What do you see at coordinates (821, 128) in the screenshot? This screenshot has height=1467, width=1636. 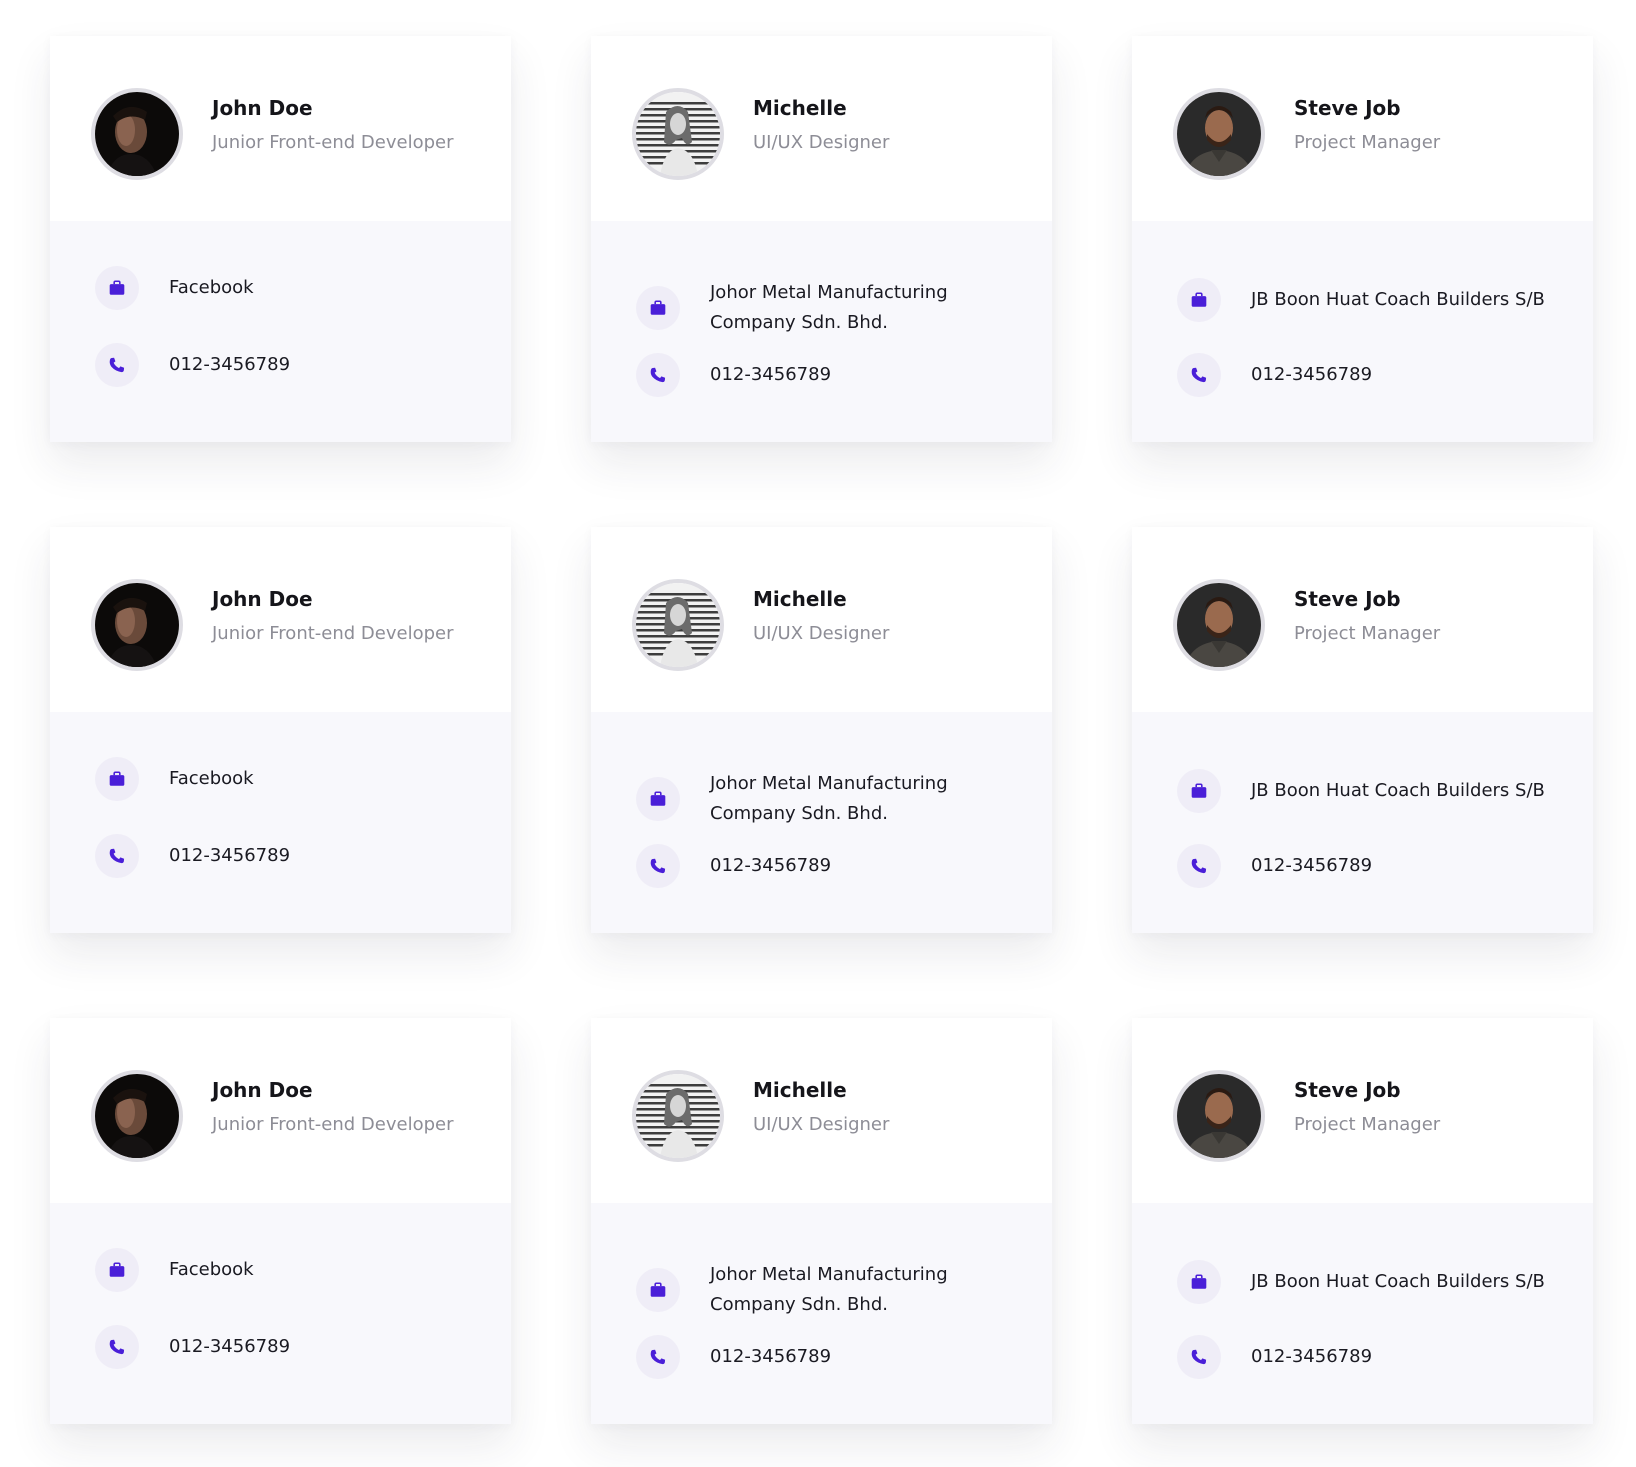 I see `card-header: Michelle UI/UX Designer` at bounding box center [821, 128].